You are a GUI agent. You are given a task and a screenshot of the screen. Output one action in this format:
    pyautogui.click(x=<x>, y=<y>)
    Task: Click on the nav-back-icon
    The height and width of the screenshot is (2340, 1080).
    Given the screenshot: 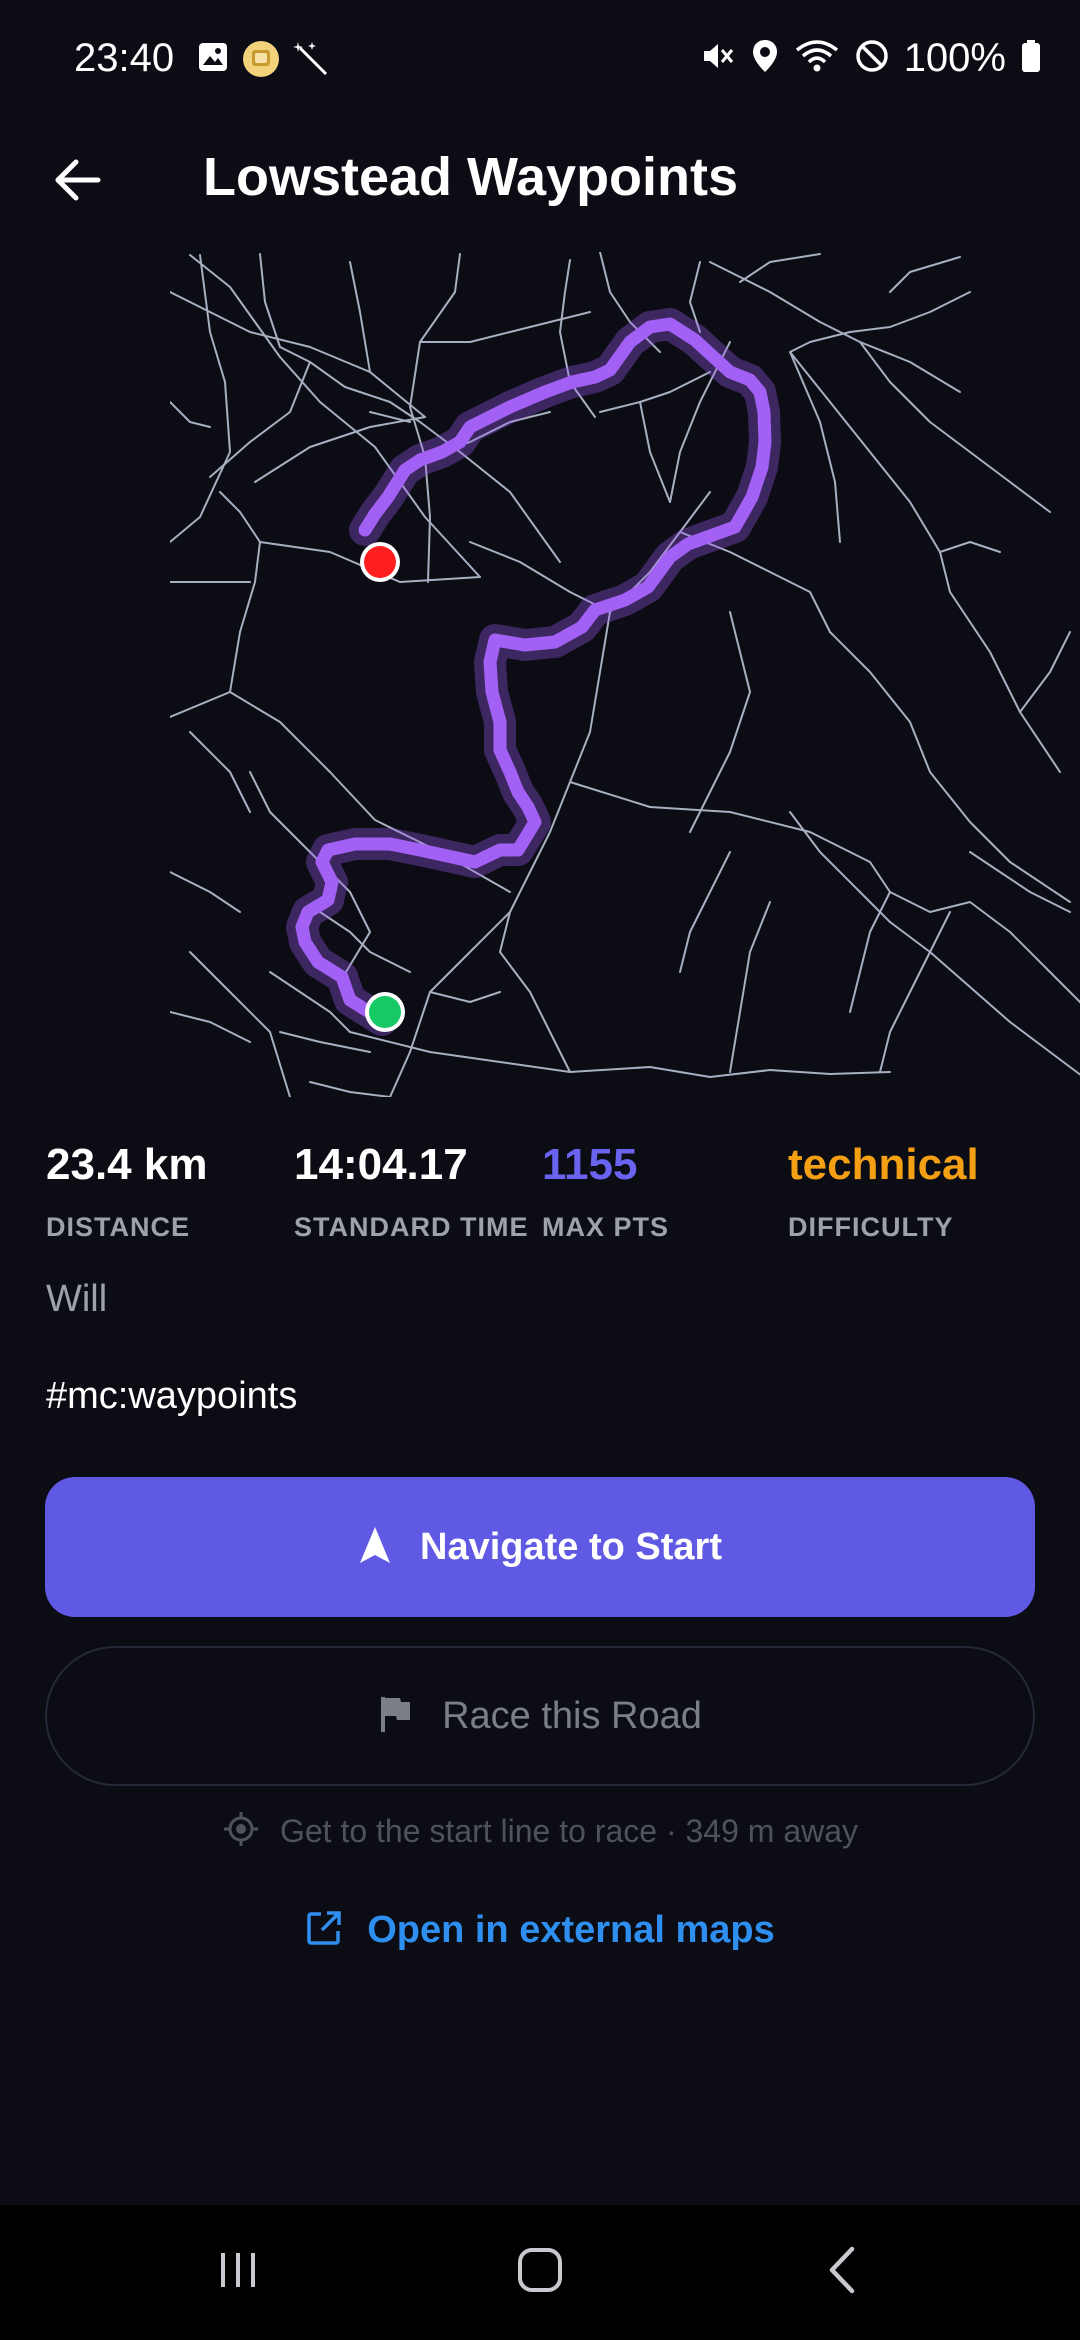 What is the action you would take?
    pyautogui.click(x=842, y=2272)
    